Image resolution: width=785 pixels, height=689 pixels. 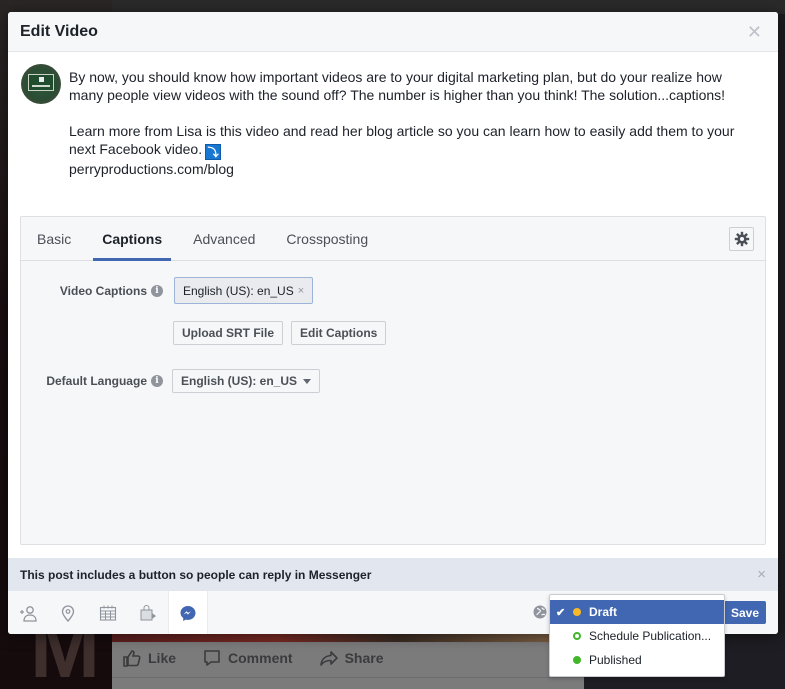 What do you see at coordinates (328, 658) in the screenshot?
I see `share-icon` at bounding box center [328, 658].